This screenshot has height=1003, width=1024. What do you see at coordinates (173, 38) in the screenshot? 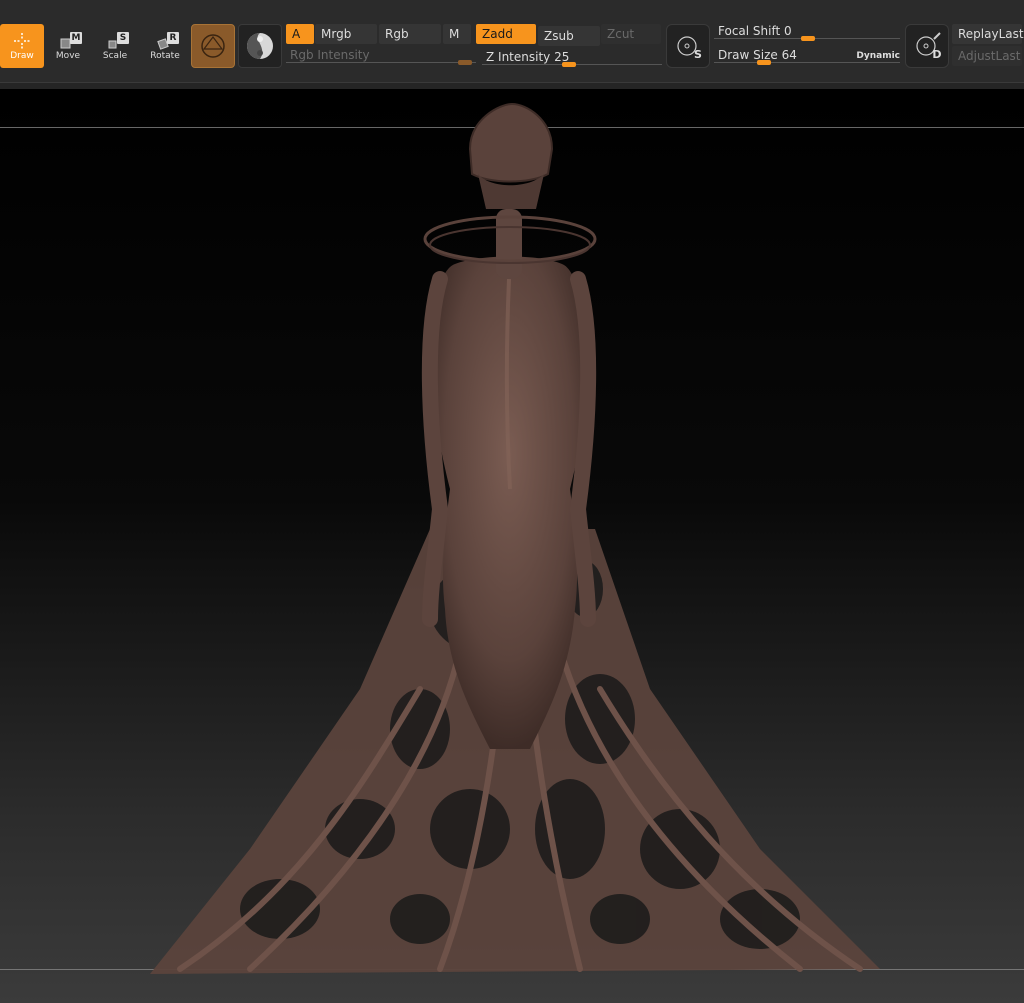
I see `rotate-shortcut-badge: R` at bounding box center [173, 38].